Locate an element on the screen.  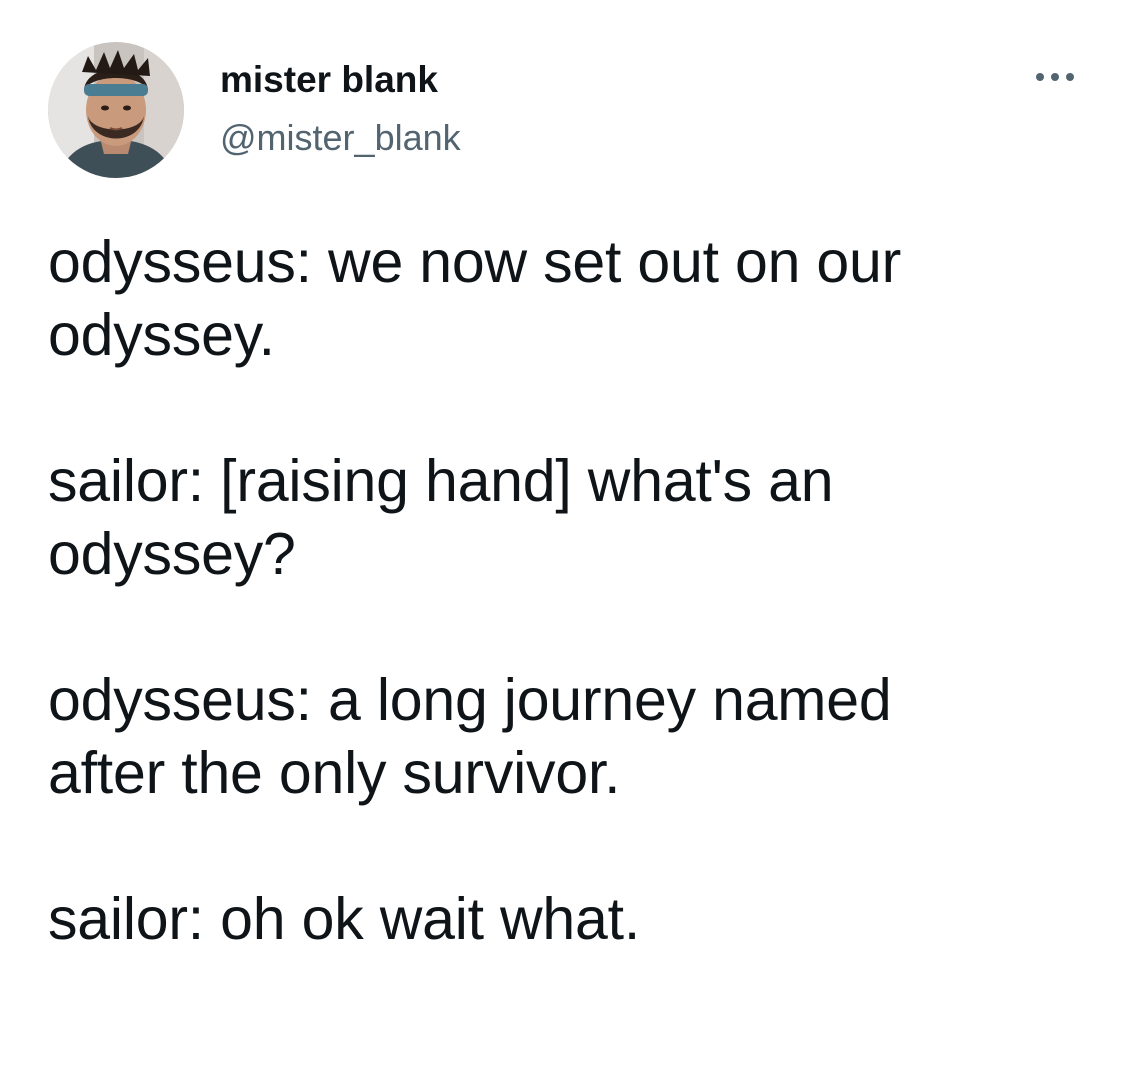
more-horizontal-icon is located at coordinates (1055, 77).